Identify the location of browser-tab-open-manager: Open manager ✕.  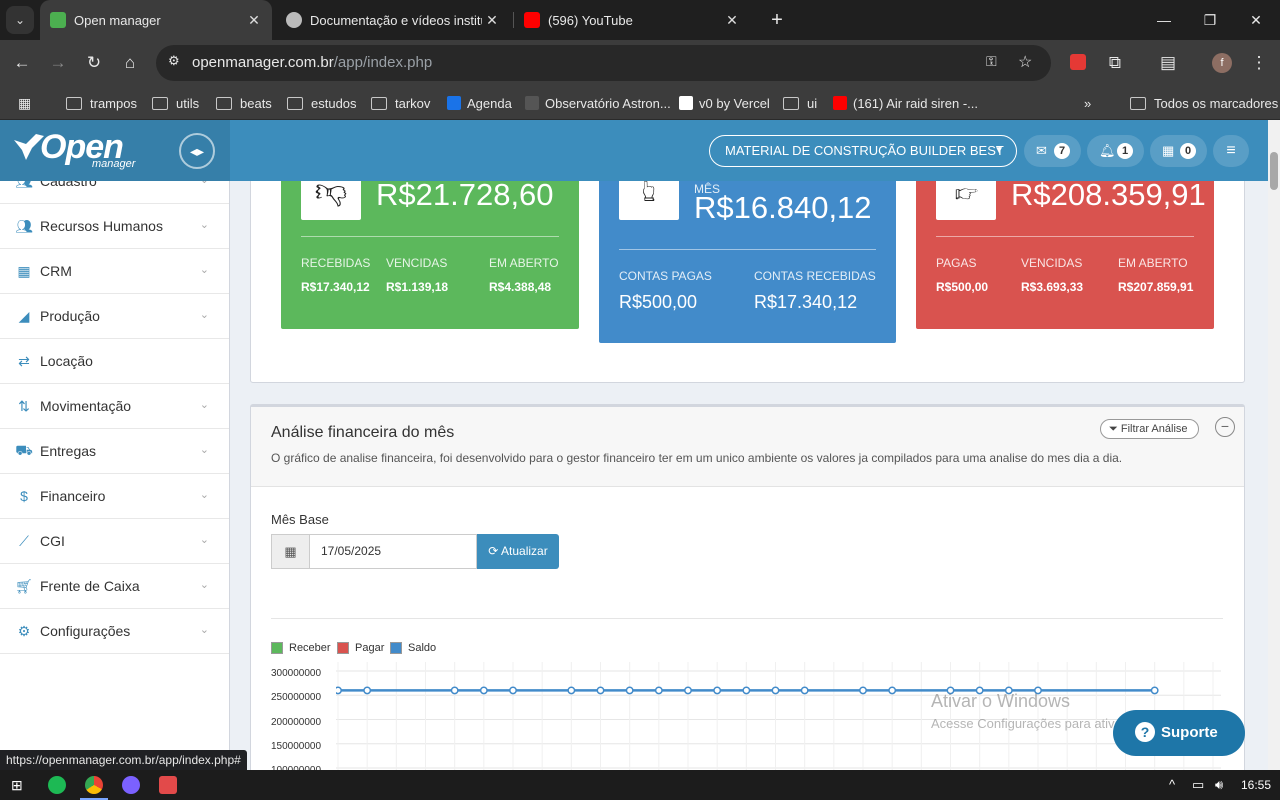
(156, 20).